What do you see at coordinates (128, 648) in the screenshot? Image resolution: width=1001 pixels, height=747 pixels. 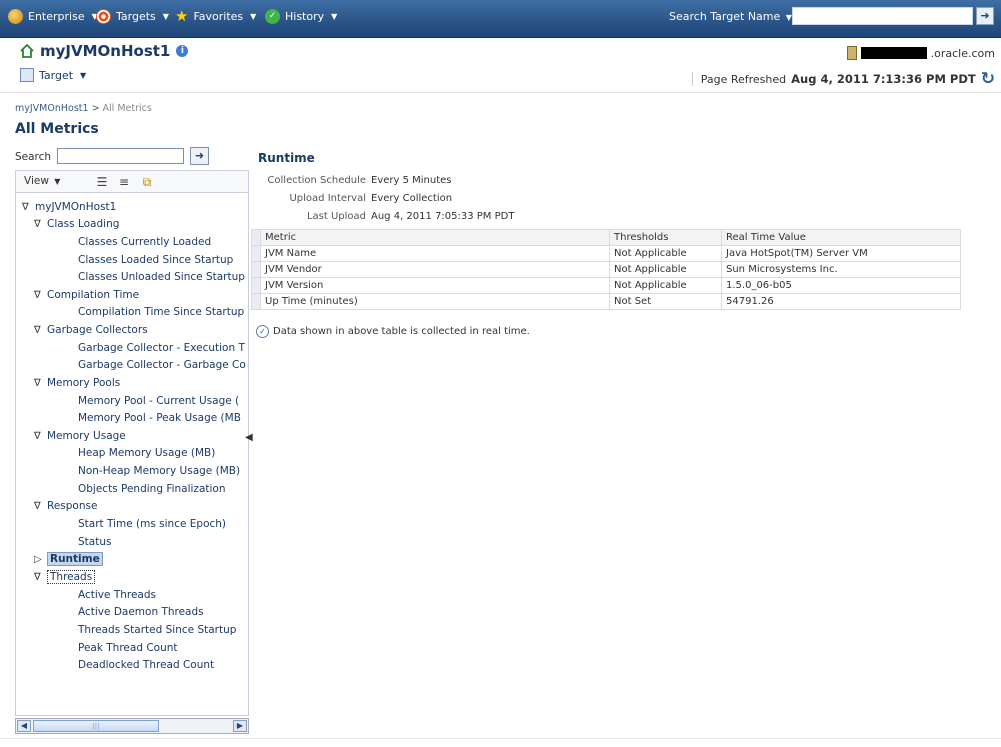 I see `tree-leaf-item: Peak Thread Count` at bounding box center [128, 648].